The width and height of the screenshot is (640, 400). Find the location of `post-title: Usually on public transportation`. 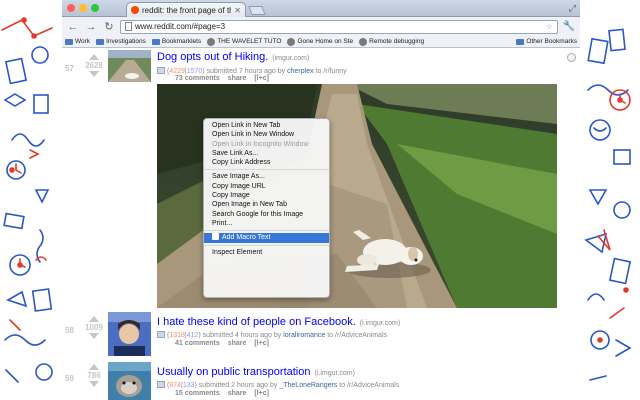

post-title: Usually on public transportation is located at coordinates (234, 372).